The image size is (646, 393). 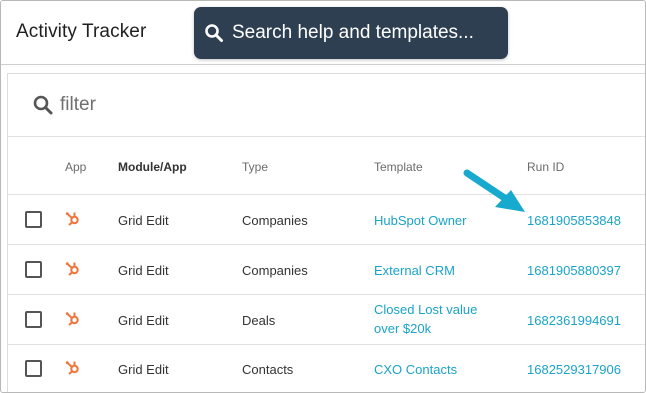 What do you see at coordinates (81, 31) in the screenshot?
I see `app-title: Activity Tracker` at bounding box center [81, 31].